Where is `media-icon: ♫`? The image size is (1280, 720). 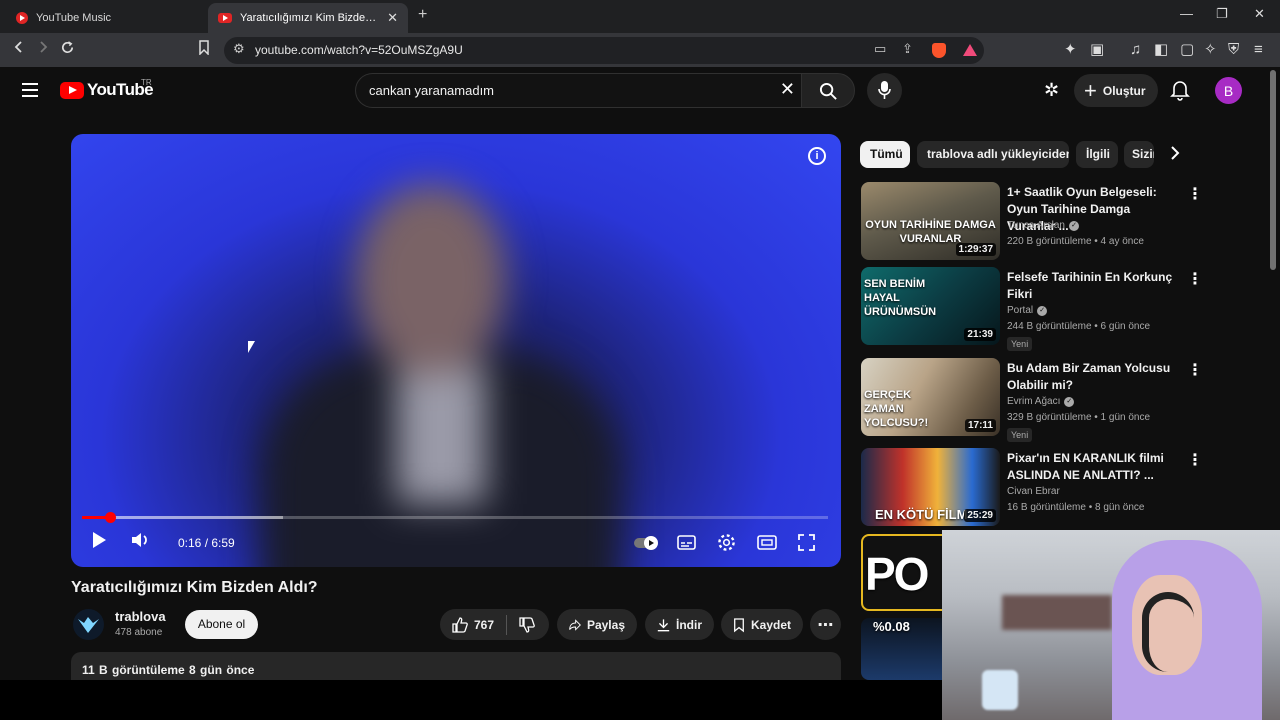
media-icon: ♫ is located at coordinates (1135, 50).